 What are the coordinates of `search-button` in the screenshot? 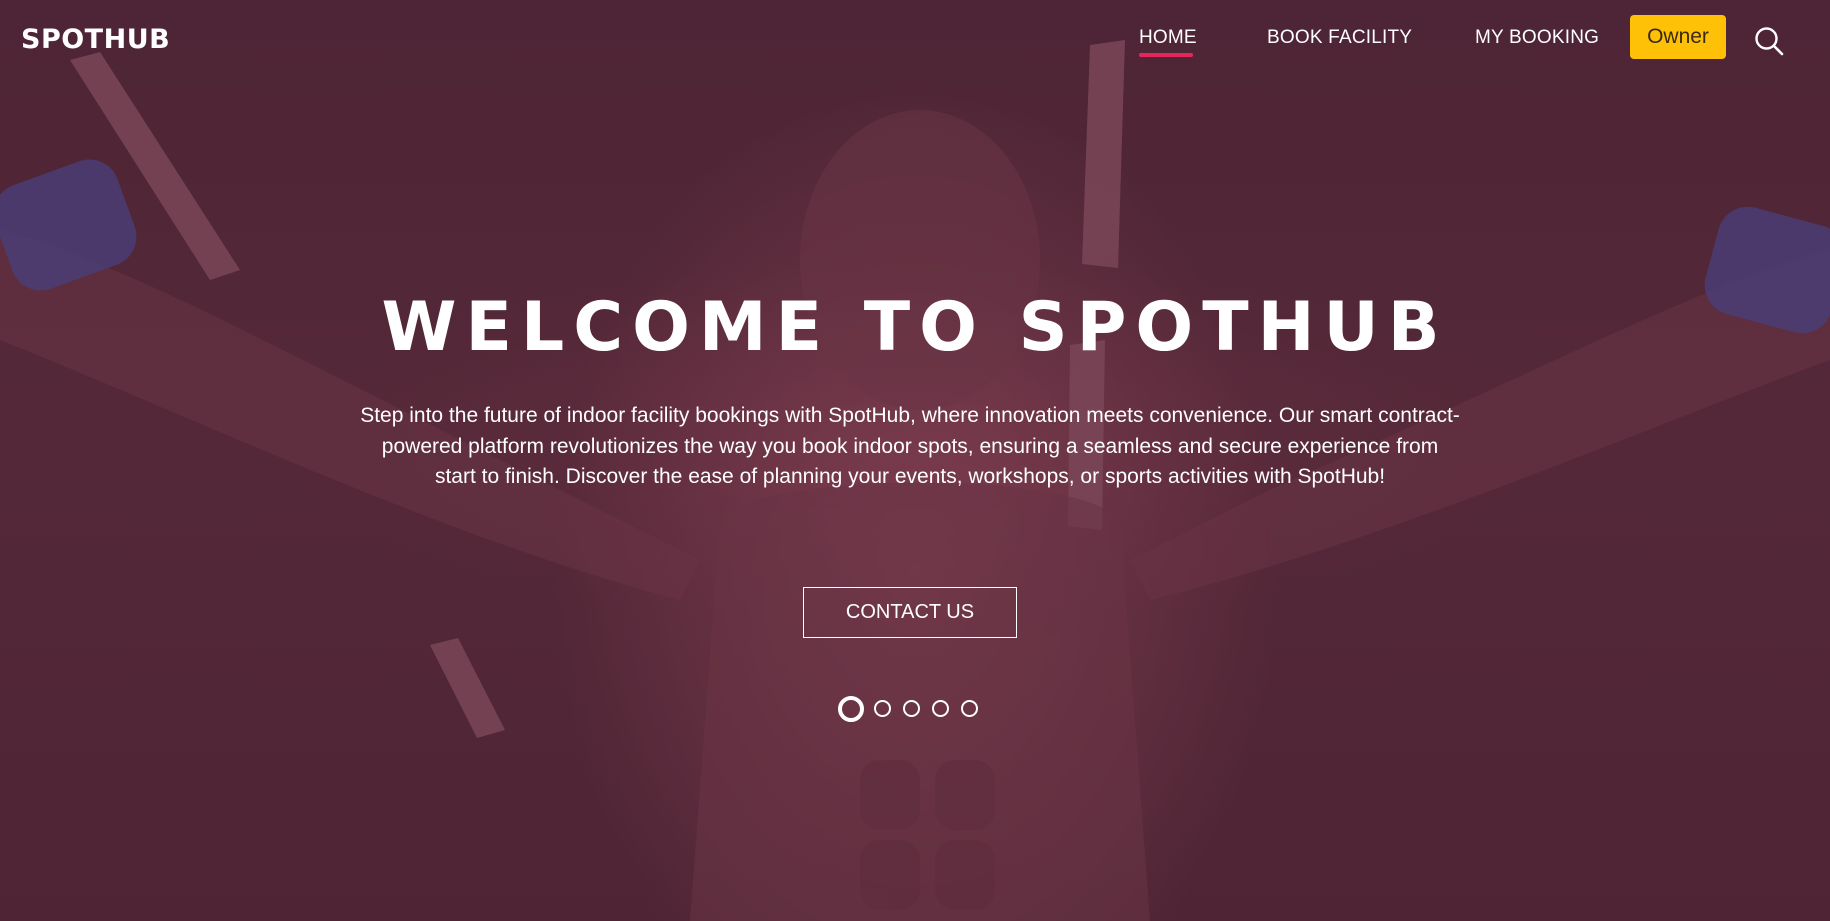 It's located at (1769, 41).